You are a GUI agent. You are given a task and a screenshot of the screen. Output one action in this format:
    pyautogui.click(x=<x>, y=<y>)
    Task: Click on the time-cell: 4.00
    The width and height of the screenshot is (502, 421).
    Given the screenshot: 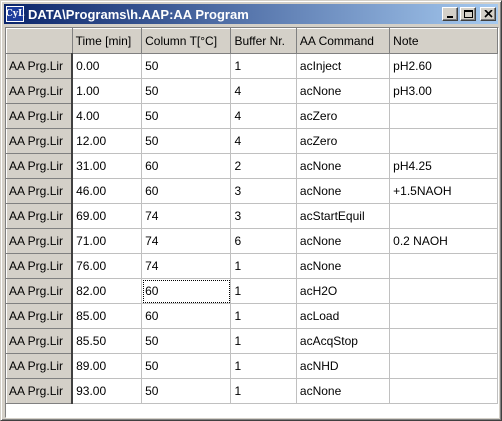 What is the action you would take?
    pyautogui.click(x=107, y=116)
    